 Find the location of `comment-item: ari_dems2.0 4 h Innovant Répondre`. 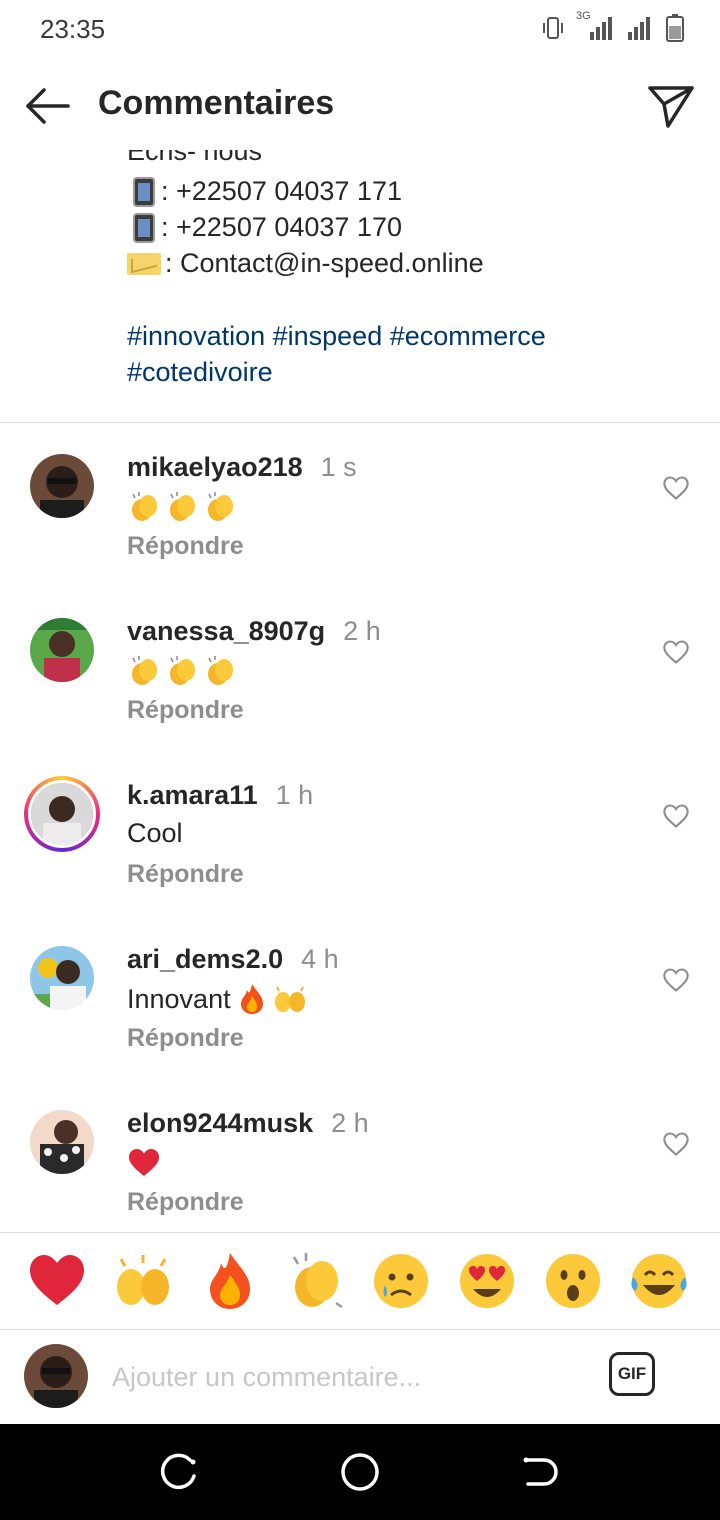

comment-item: ari_dems2.0 4 h Innovant Répondre is located at coordinates (360, 1020).